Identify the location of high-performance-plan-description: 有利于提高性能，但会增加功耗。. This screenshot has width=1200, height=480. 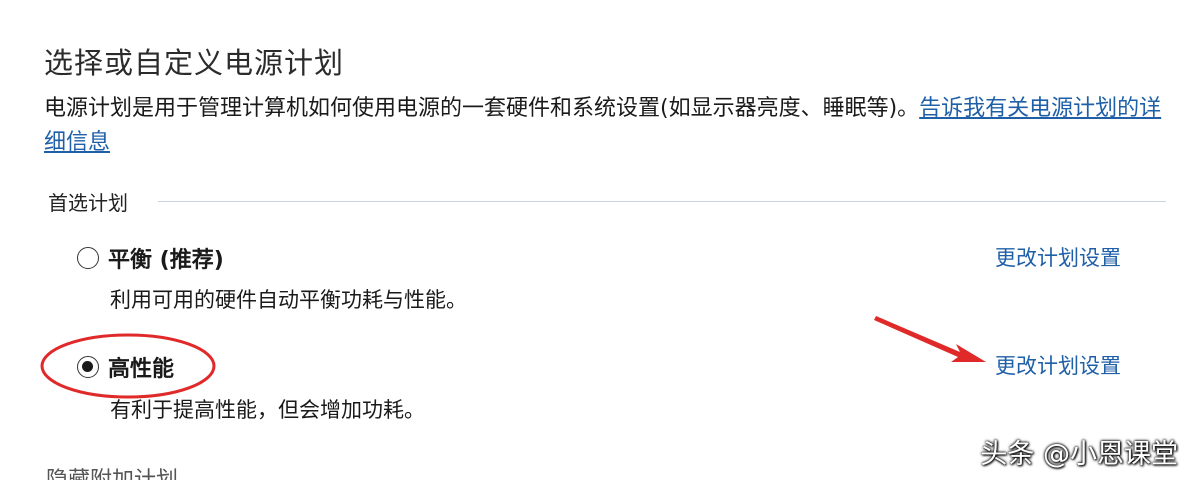
(267, 410).